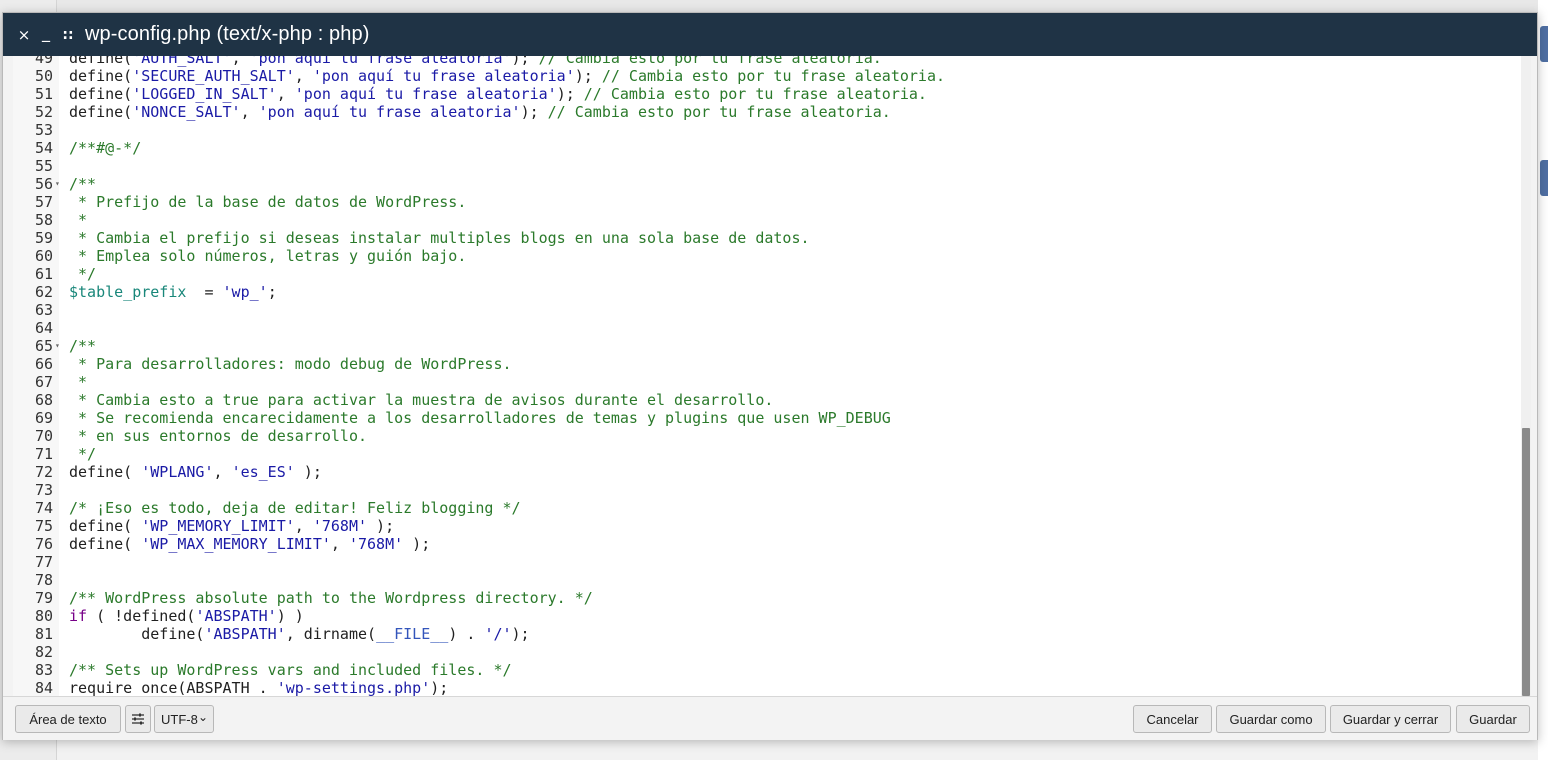  What do you see at coordinates (770, 34) in the screenshot?
I see `dialog-titlebar: × _ :: wp-config.php (text/x-php : php)` at bounding box center [770, 34].